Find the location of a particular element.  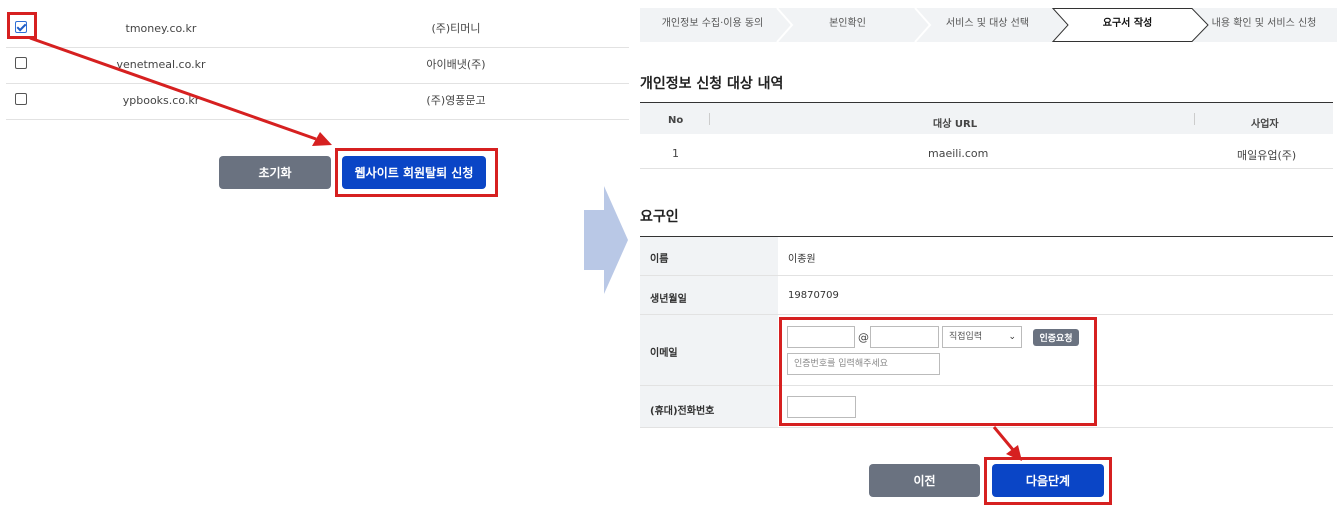

step-confirm: 내용 확인 및 서비스 신청 is located at coordinates (1264, 23).